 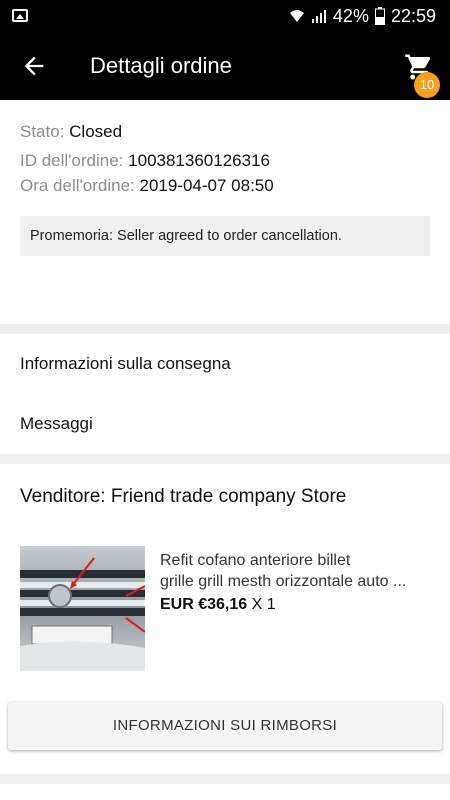 What do you see at coordinates (350, 15) in the screenshot?
I see `battery-percent: 42%` at bounding box center [350, 15].